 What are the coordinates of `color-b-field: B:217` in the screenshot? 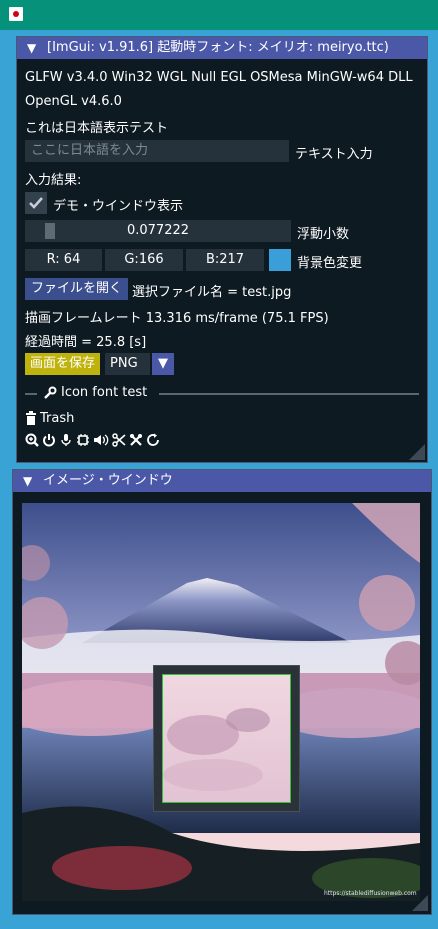 It's located at (225, 260).